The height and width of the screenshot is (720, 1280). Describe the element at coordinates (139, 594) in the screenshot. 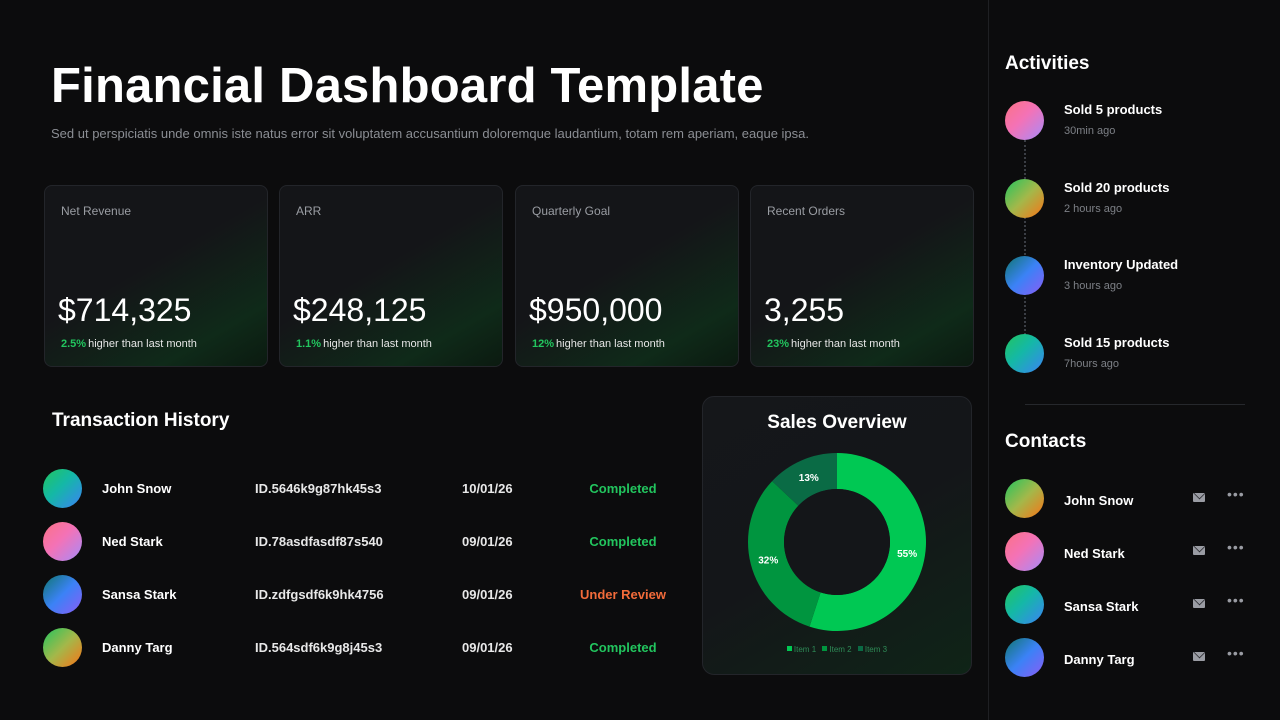

I see `tx-name: Sansa Stark` at that location.